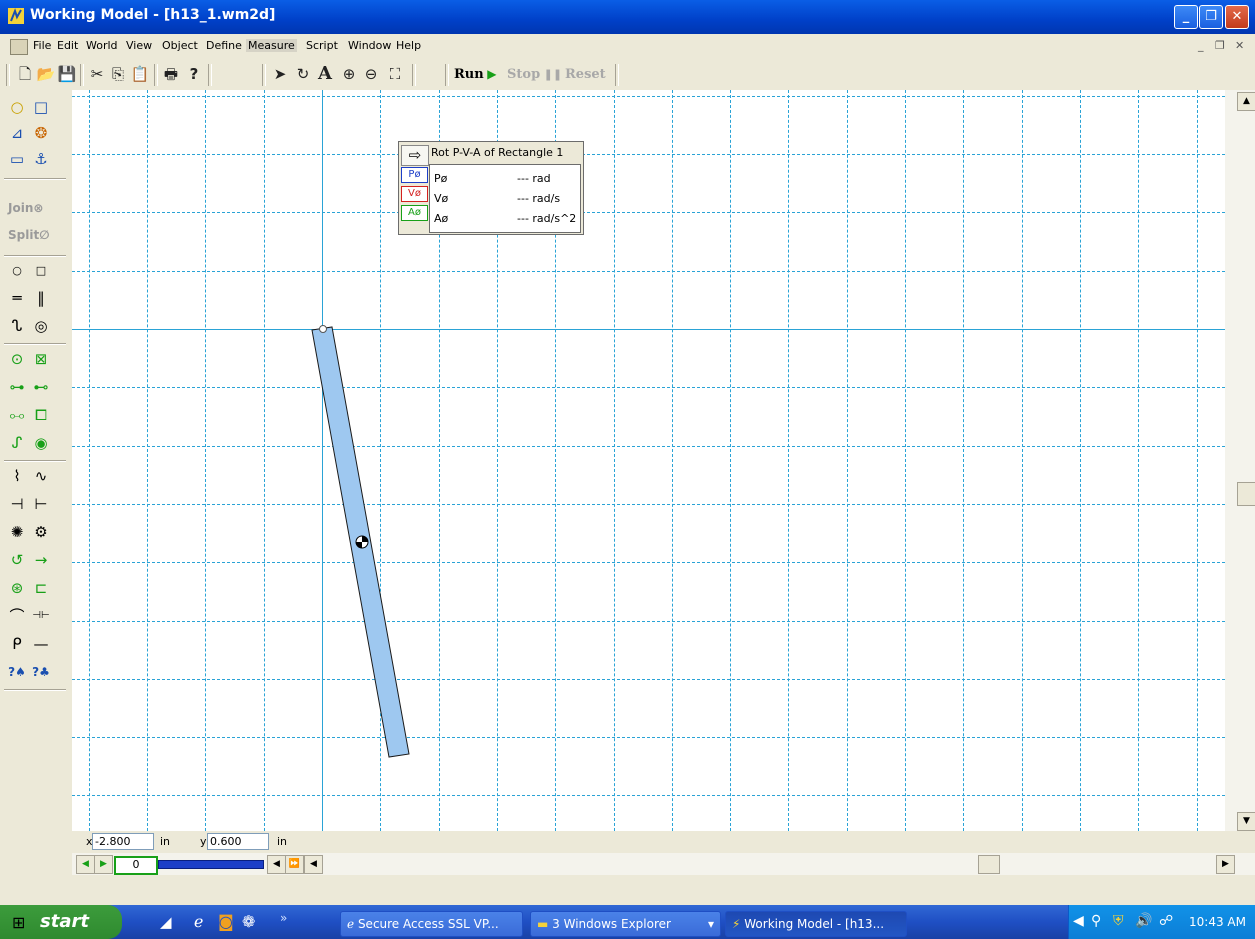 Image resolution: width=1255 pixels, height=939 pixels. I want to click on a-badge: Aø, so click(414, 213).